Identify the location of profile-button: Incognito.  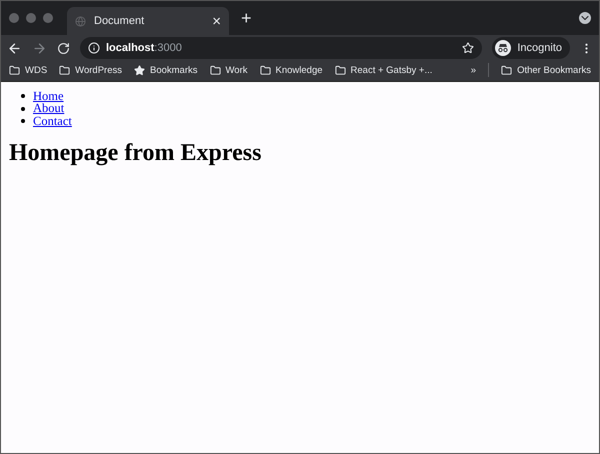
(531, 48).